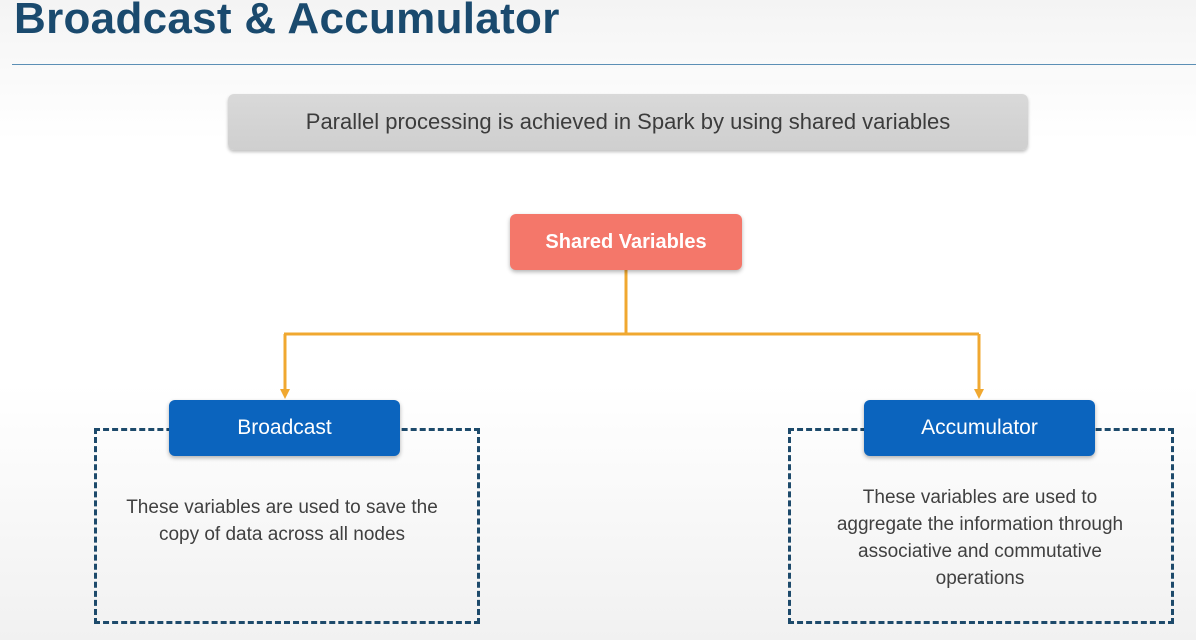 The height and width of the screenshot is (640, 1196). I want to click on accumulator-node: Accumulator, so click(979, 428).